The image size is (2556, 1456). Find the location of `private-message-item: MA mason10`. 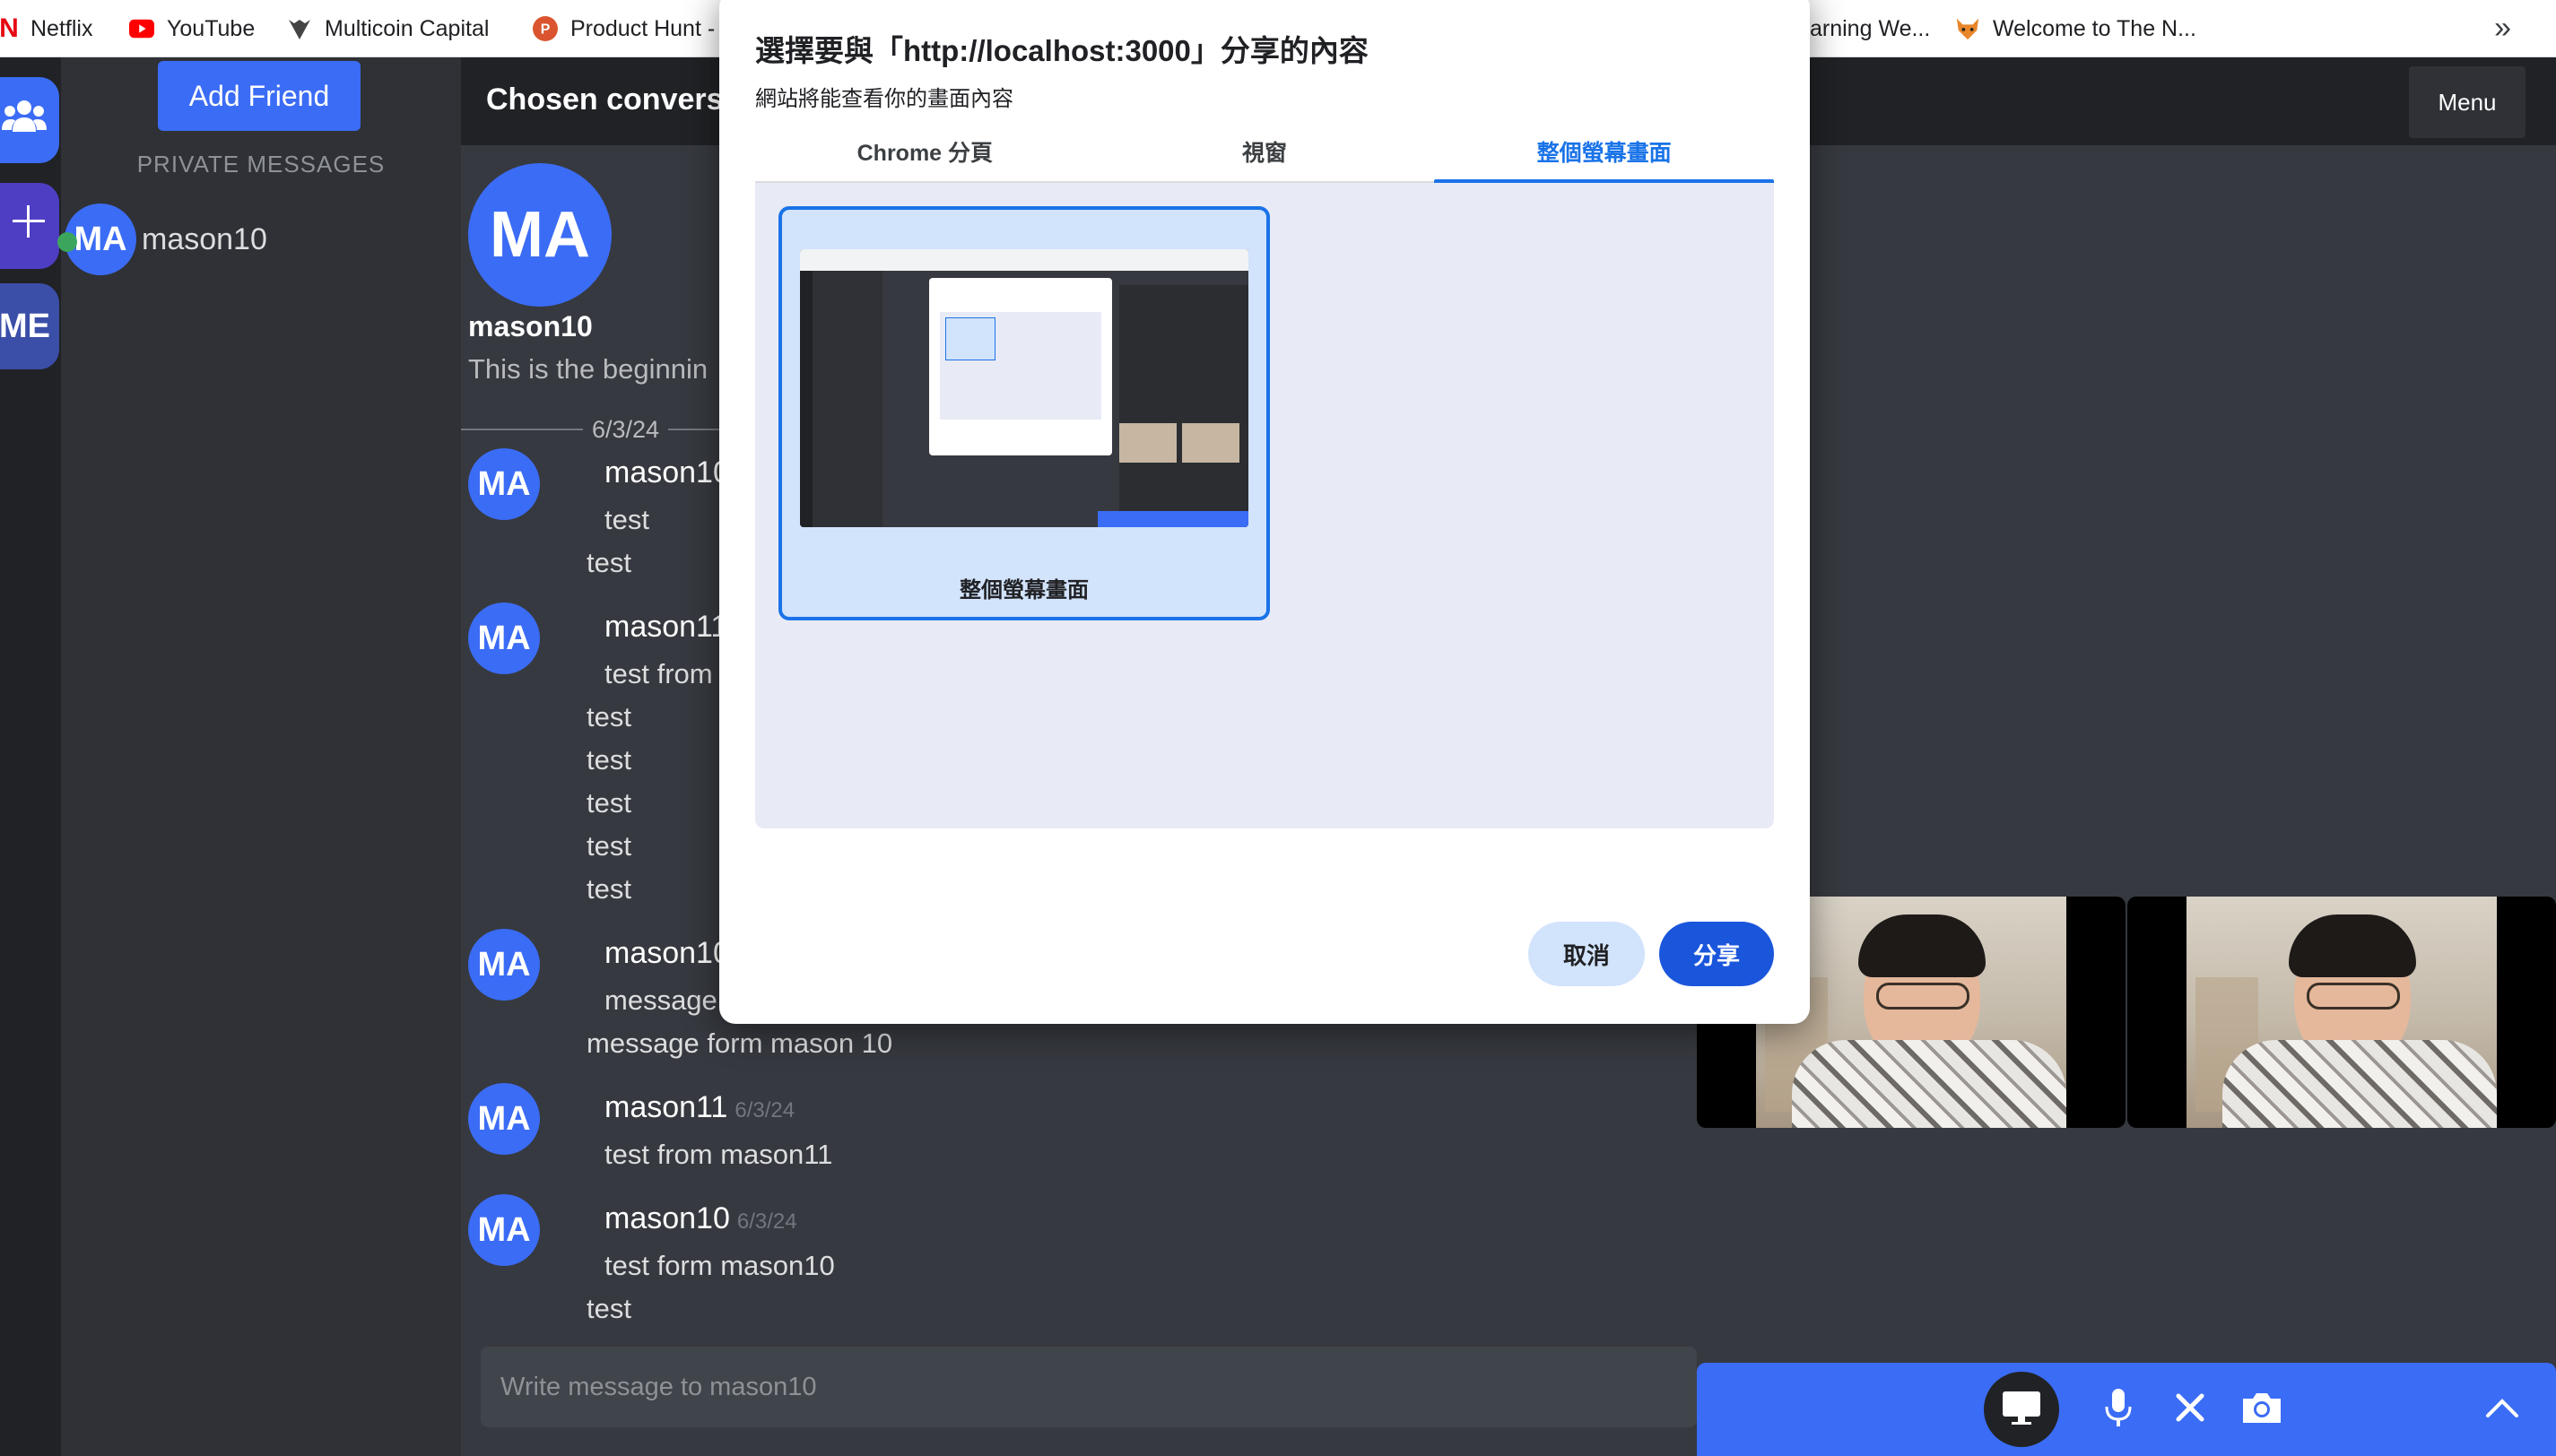

private-message-item: MA mason10 is located at coordinates (162, 240).